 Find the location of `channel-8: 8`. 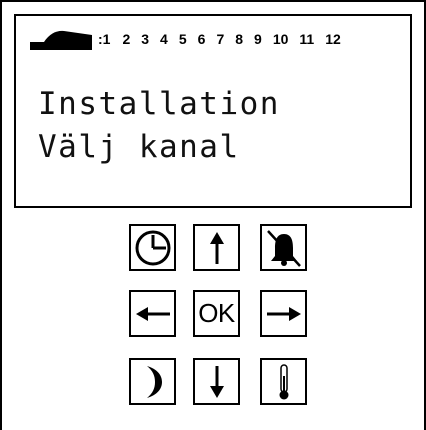

channel-8: 8 is located at coordinates (239, 39).